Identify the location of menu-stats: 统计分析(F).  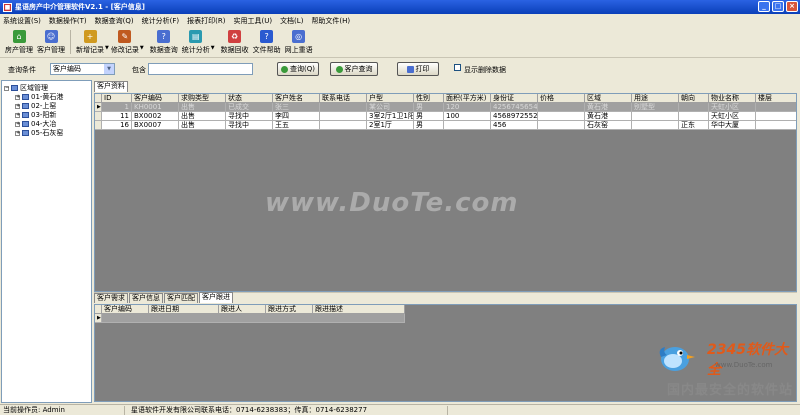
(161, 21).